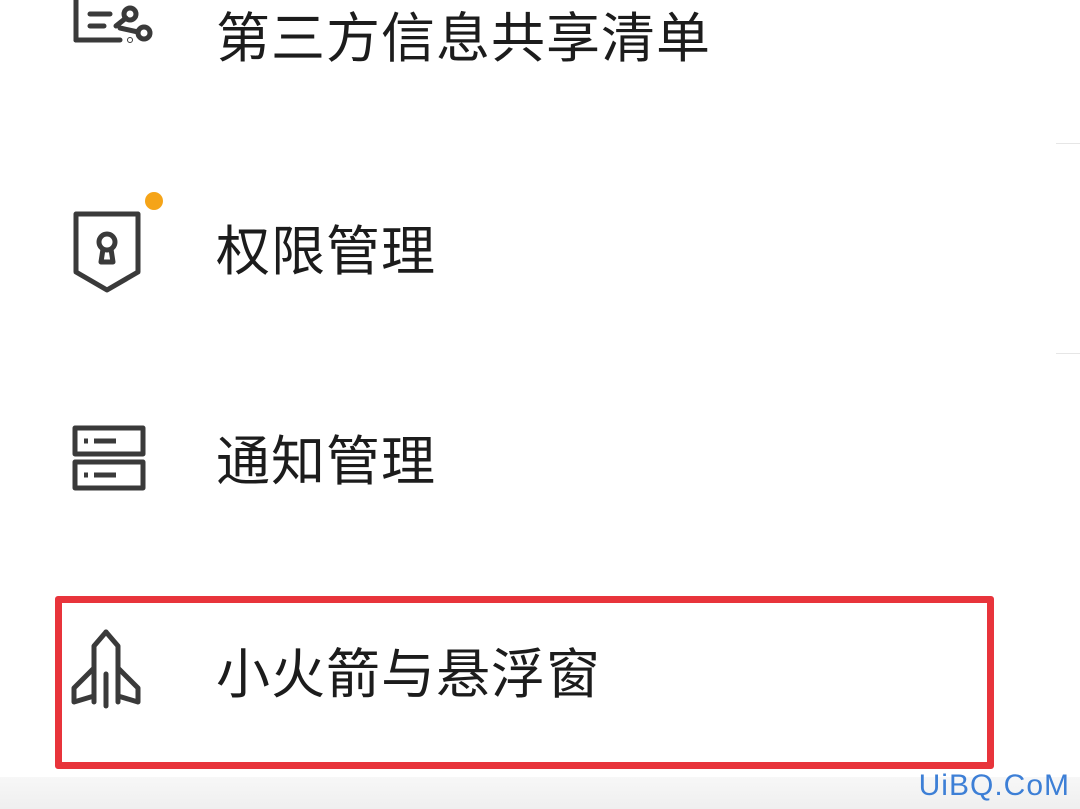 This screenshot has height=809, width=1080. What do you see at coordinates (326, 461) in the screenshot?
I see `menu-item-label: 通知管理` at bounding box center [326, 461].